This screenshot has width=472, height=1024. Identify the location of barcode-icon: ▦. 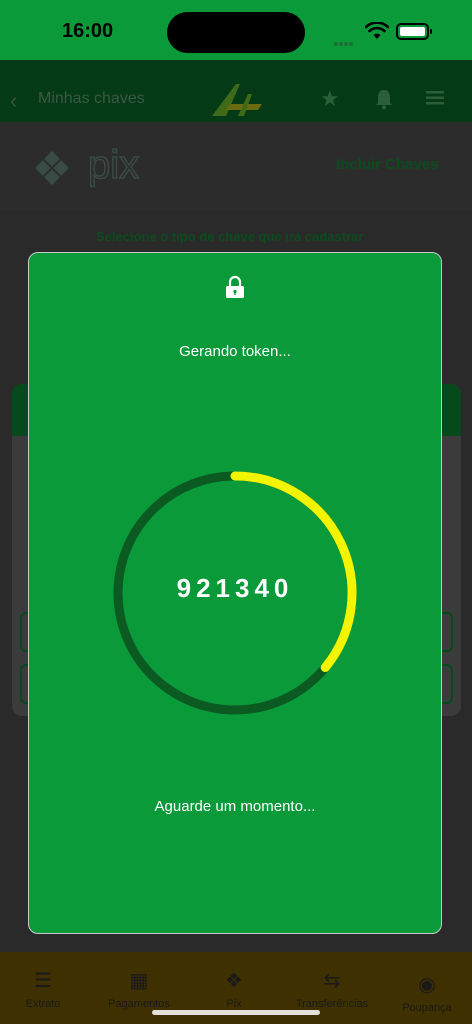
(139, 981).